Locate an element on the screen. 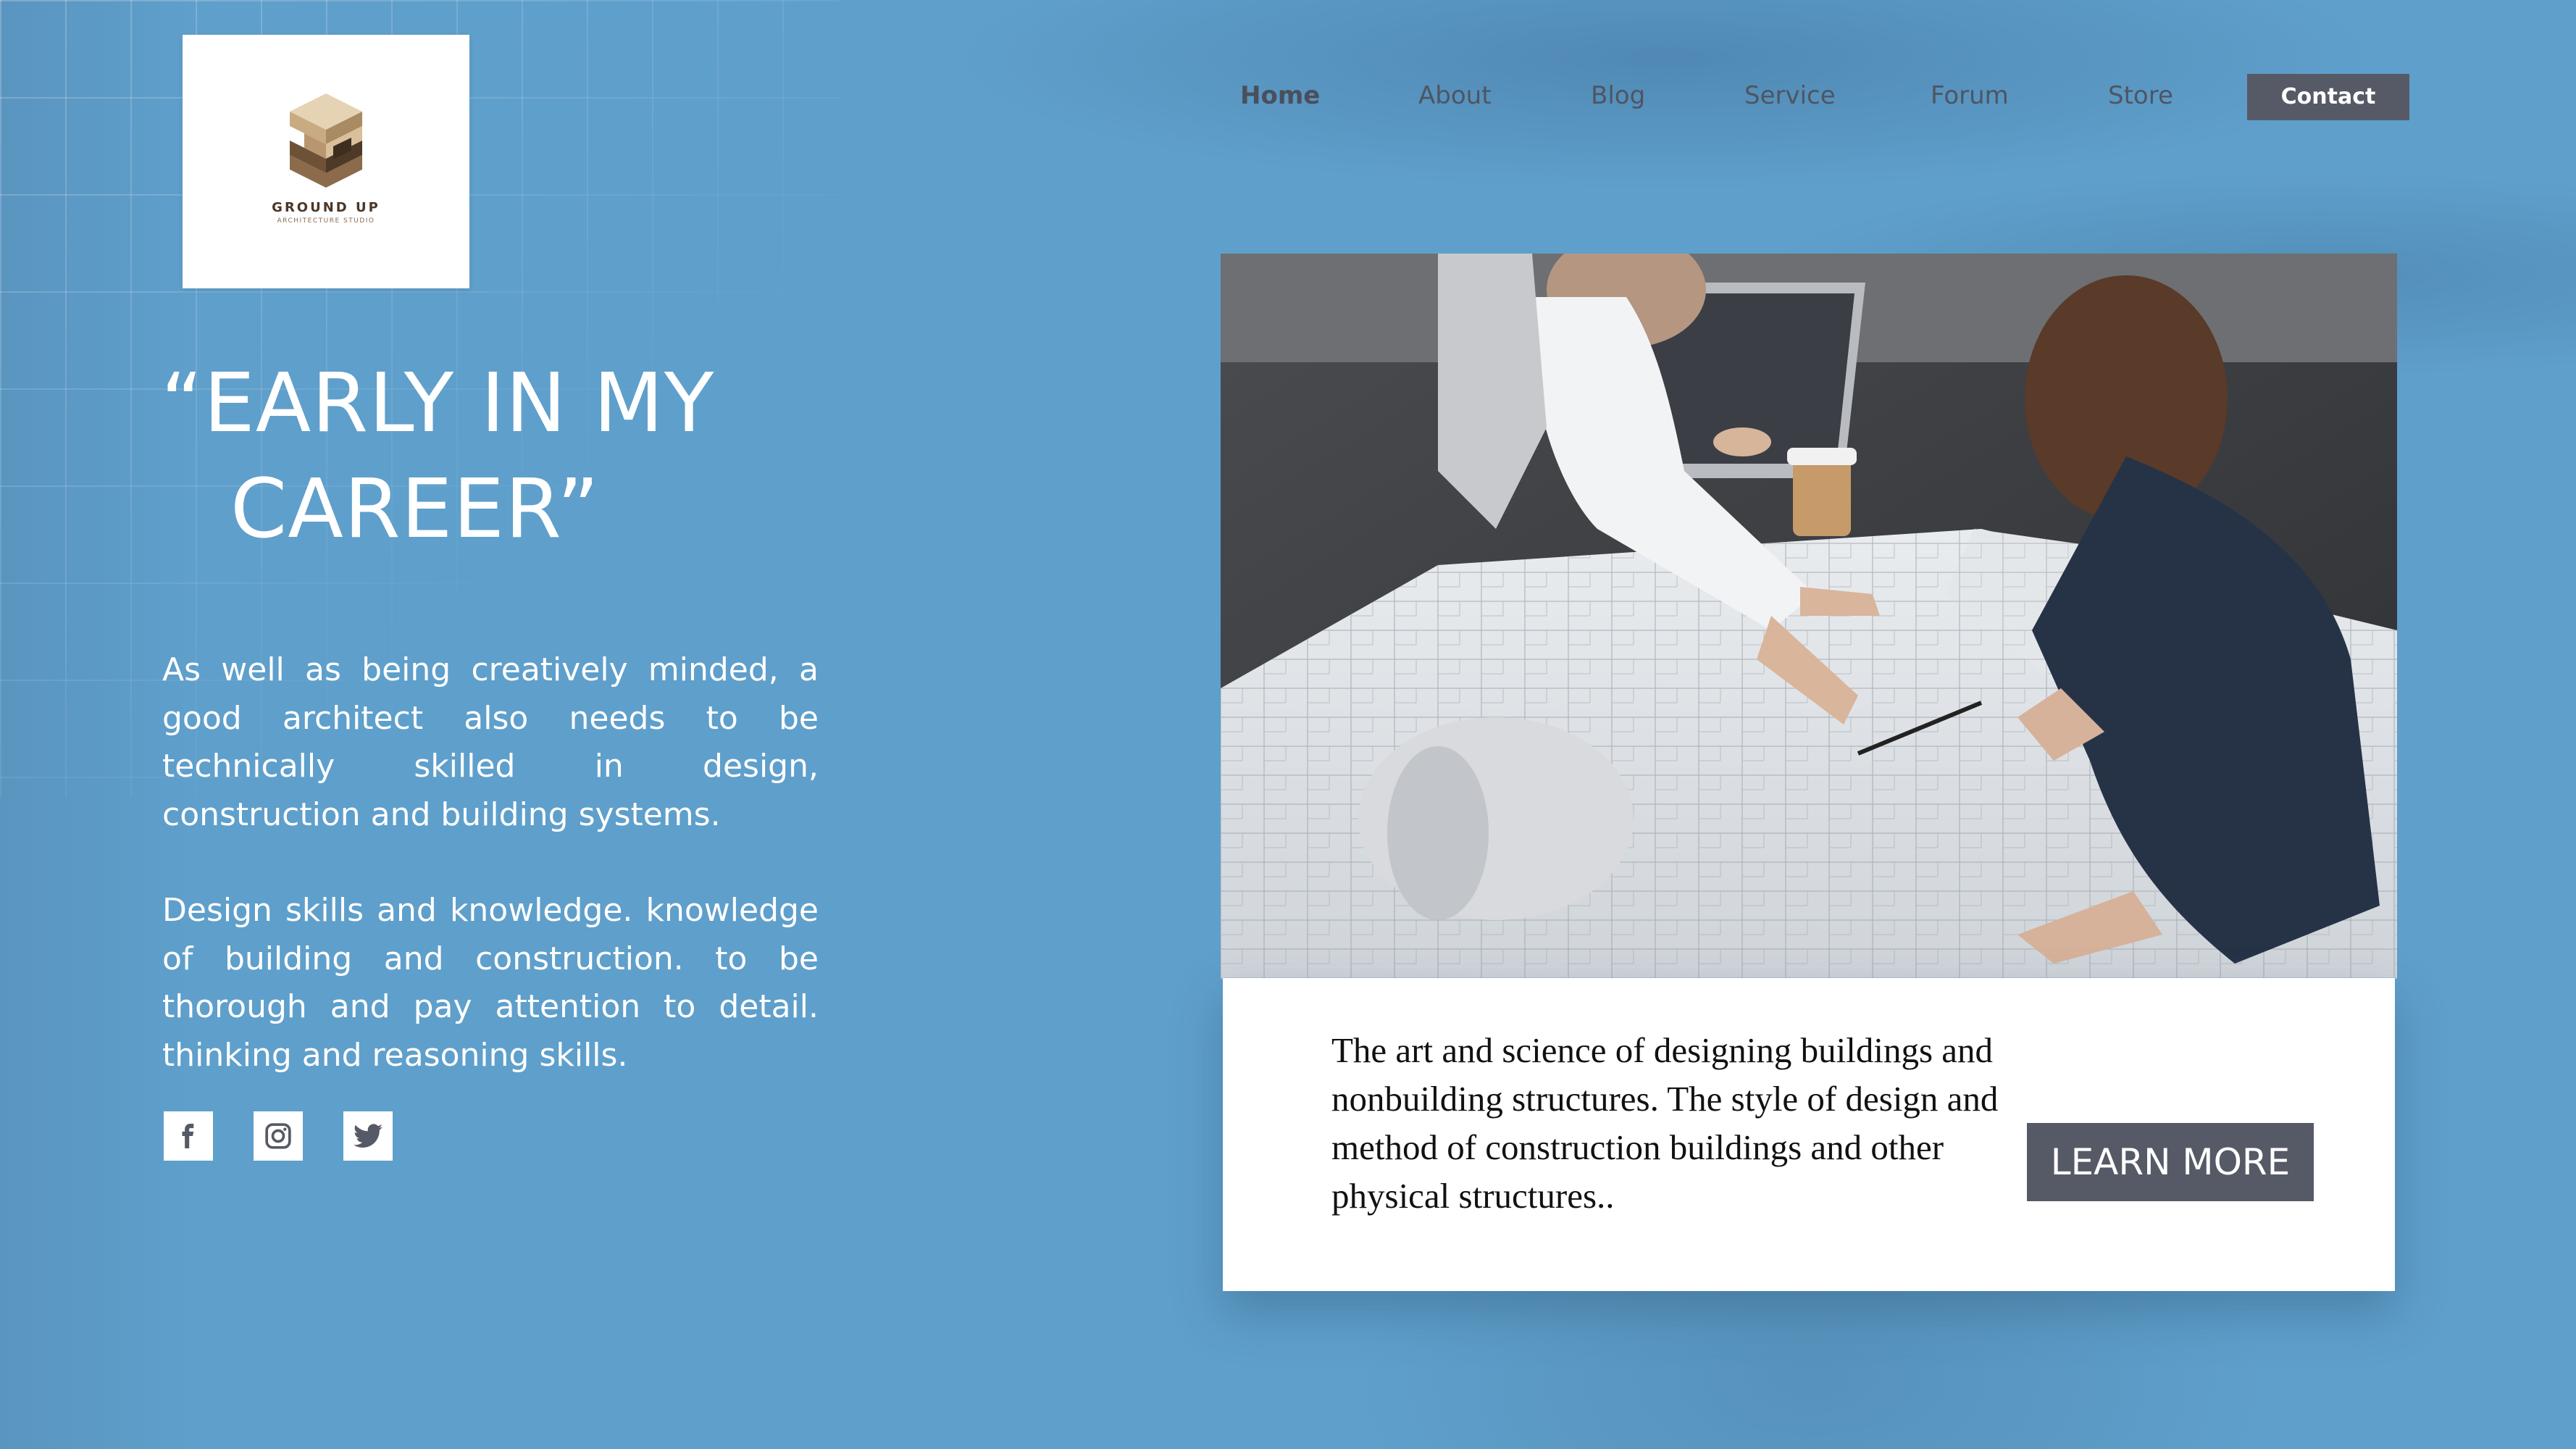  instagram-link is located at coordinates (278, 1136).